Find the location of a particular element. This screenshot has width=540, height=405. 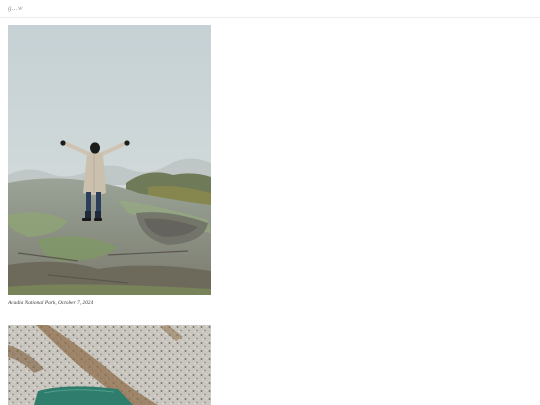

post-caption: Acadia National Park, October 7, 2024 is located at coordinates (51, 303).